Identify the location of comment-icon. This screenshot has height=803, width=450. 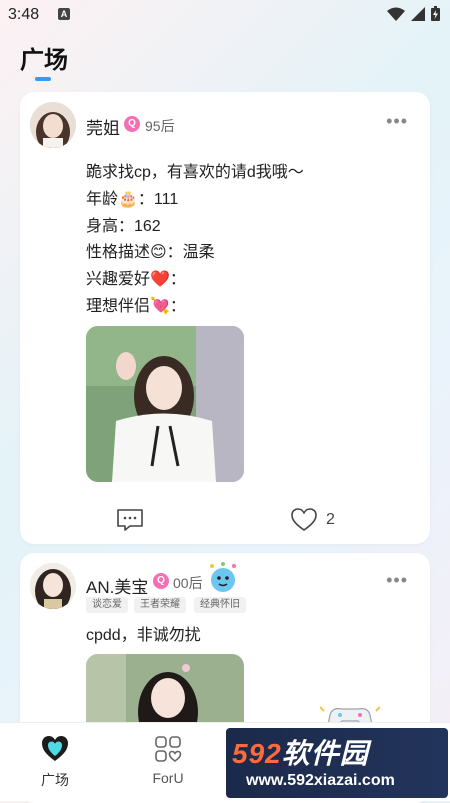
(130, 520).